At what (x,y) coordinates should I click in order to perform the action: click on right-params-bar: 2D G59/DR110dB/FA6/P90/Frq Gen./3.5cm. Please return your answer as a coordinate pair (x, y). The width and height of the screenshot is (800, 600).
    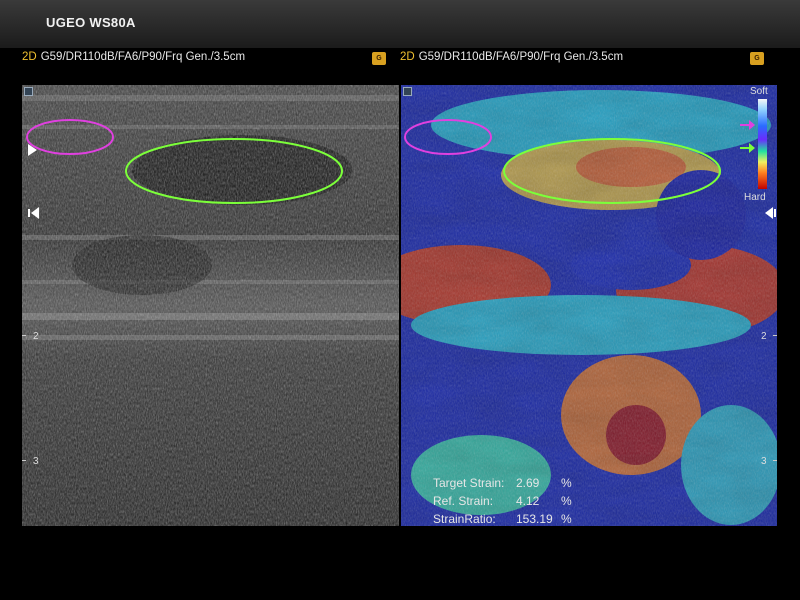
    Looking at the image, I should click on (511, 57).